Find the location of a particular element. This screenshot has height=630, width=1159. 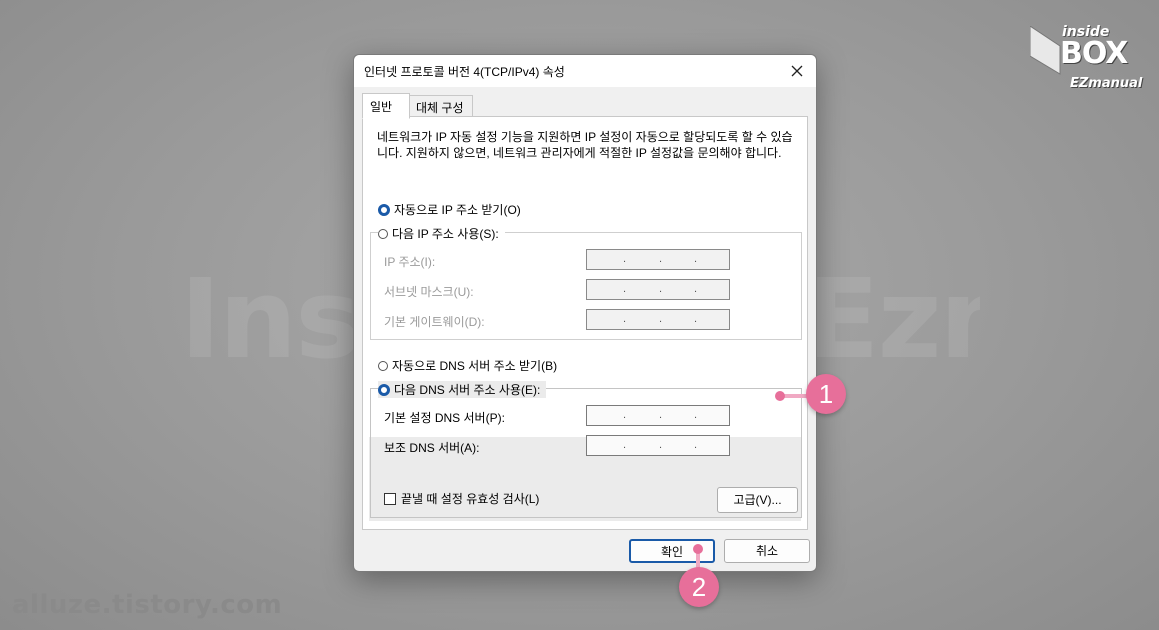

ip-auto-label: 자동으로 IP 주소 받기(O) is located at coordinates (457, 210).